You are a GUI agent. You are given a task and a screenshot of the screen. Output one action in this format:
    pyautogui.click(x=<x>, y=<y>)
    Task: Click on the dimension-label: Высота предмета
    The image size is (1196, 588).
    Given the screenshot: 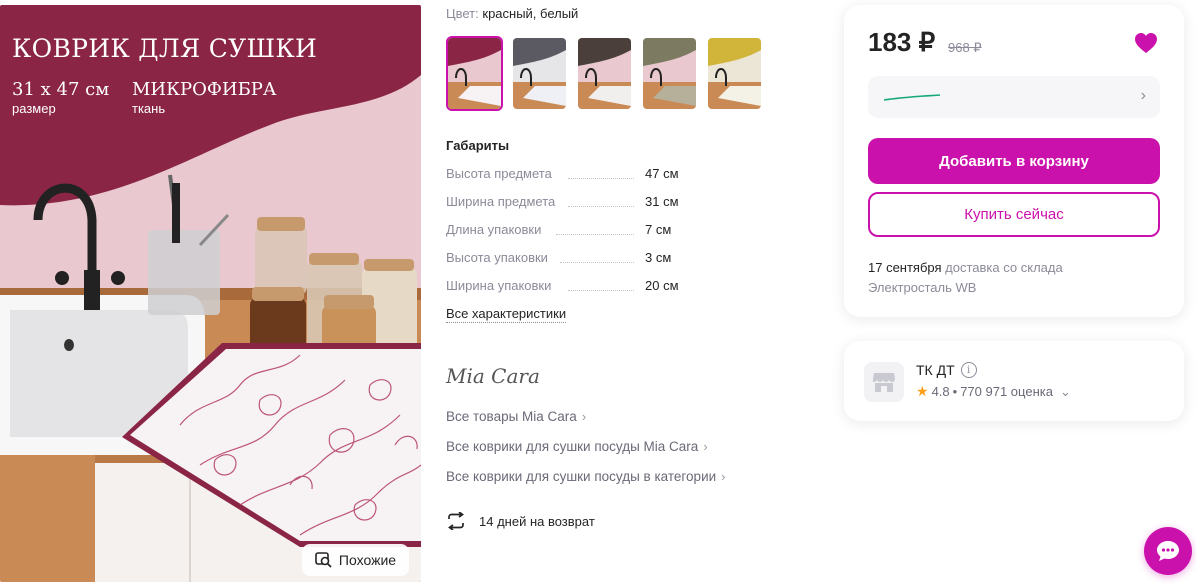 What is the action you would take?
    pyautogui.click(x=499, y=173)
    